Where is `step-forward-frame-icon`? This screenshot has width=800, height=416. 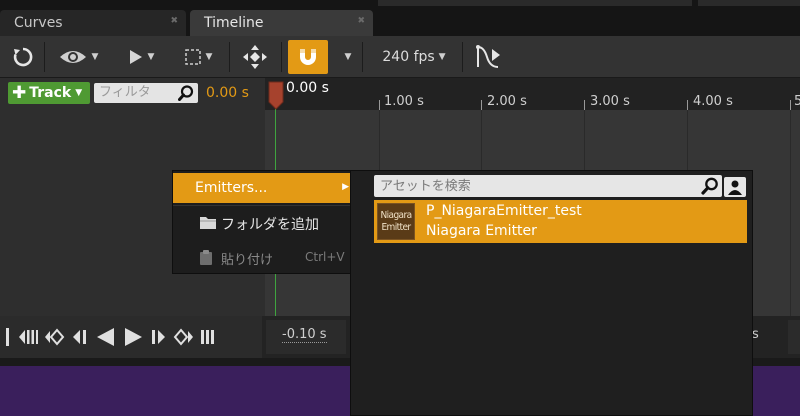 step-forward-frame-icon is located at coordinates (158, 337).